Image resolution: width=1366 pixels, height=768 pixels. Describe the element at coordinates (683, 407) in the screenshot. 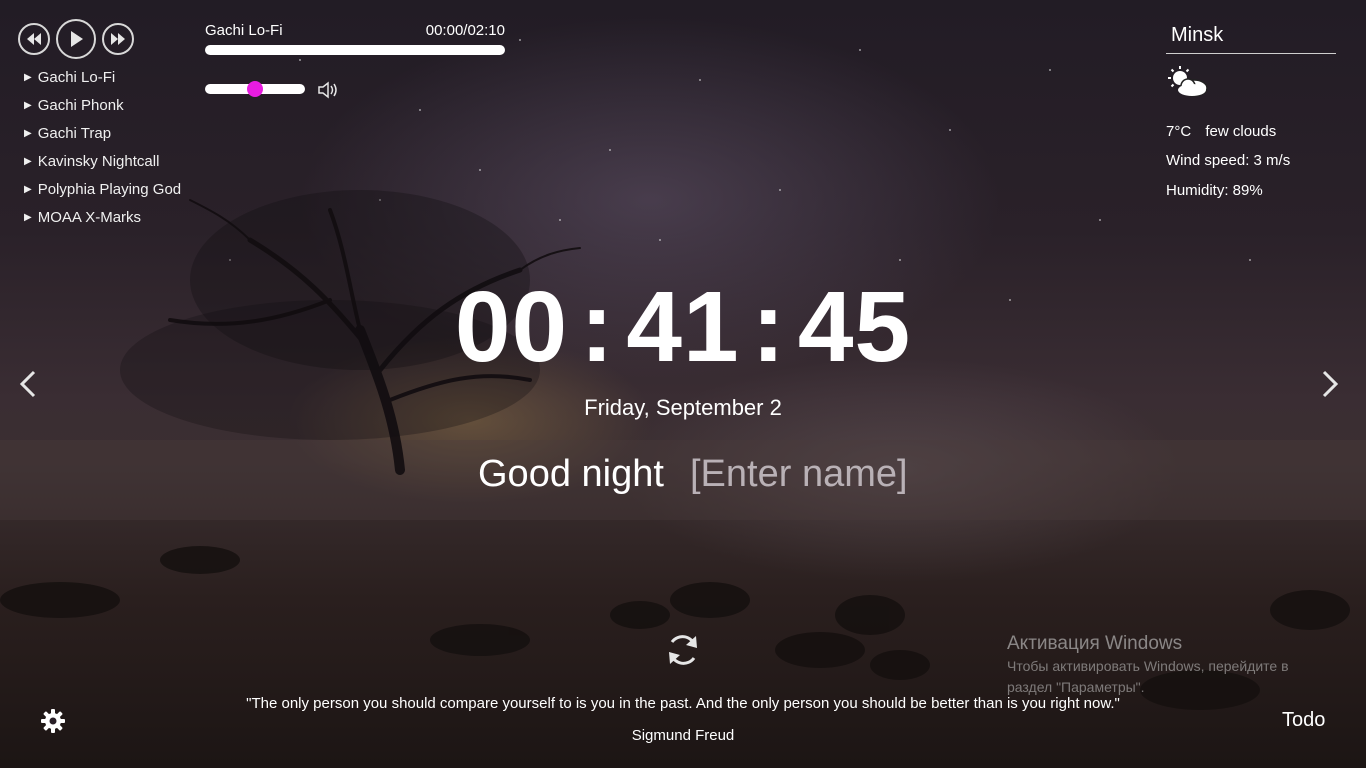

I see `date: Friday, September 2` at that location.